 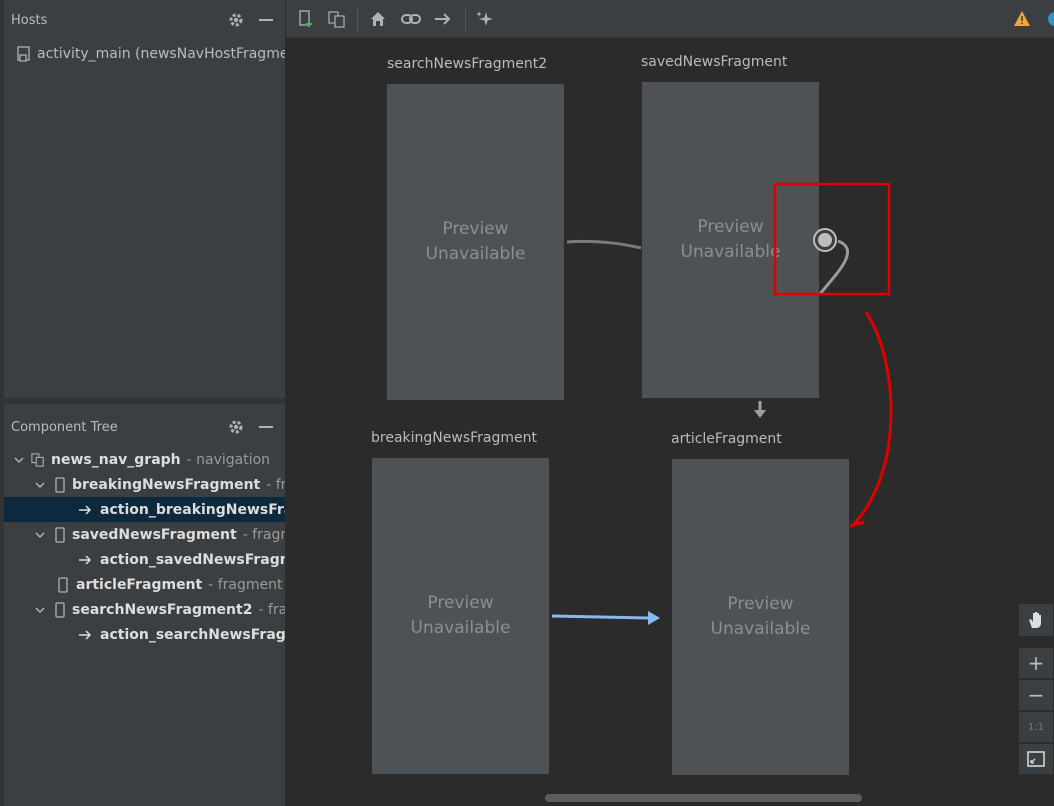 I want to click on action-icon, so click(x=443, y=19).